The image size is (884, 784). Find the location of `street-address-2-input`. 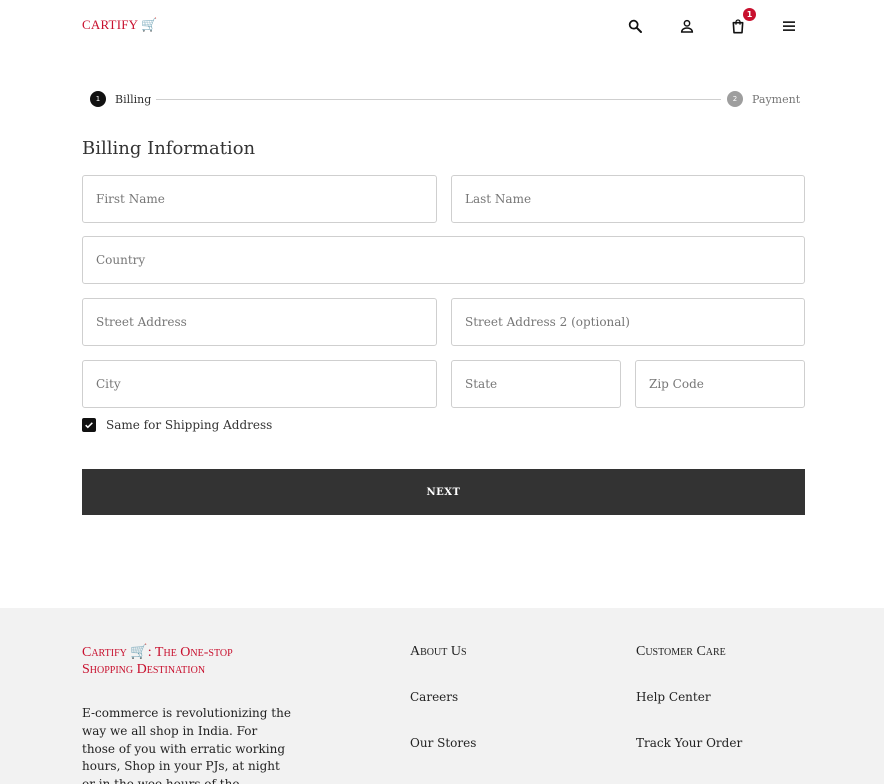

street-address-2-input is located at coordinates (628, 322).